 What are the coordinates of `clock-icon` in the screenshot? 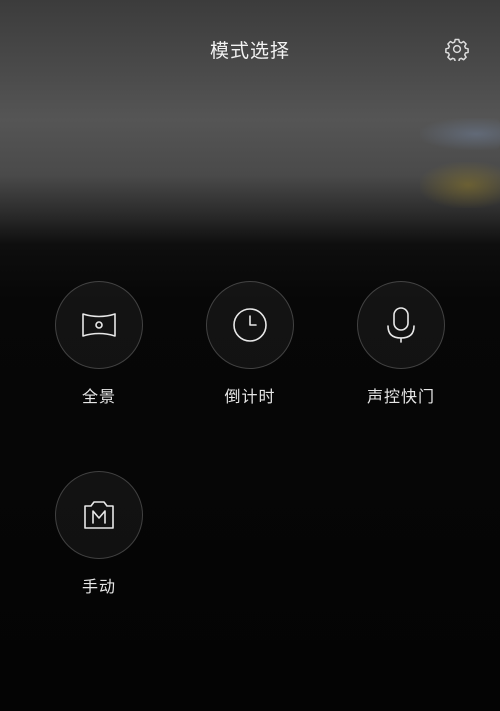 It's located at (250, 325).